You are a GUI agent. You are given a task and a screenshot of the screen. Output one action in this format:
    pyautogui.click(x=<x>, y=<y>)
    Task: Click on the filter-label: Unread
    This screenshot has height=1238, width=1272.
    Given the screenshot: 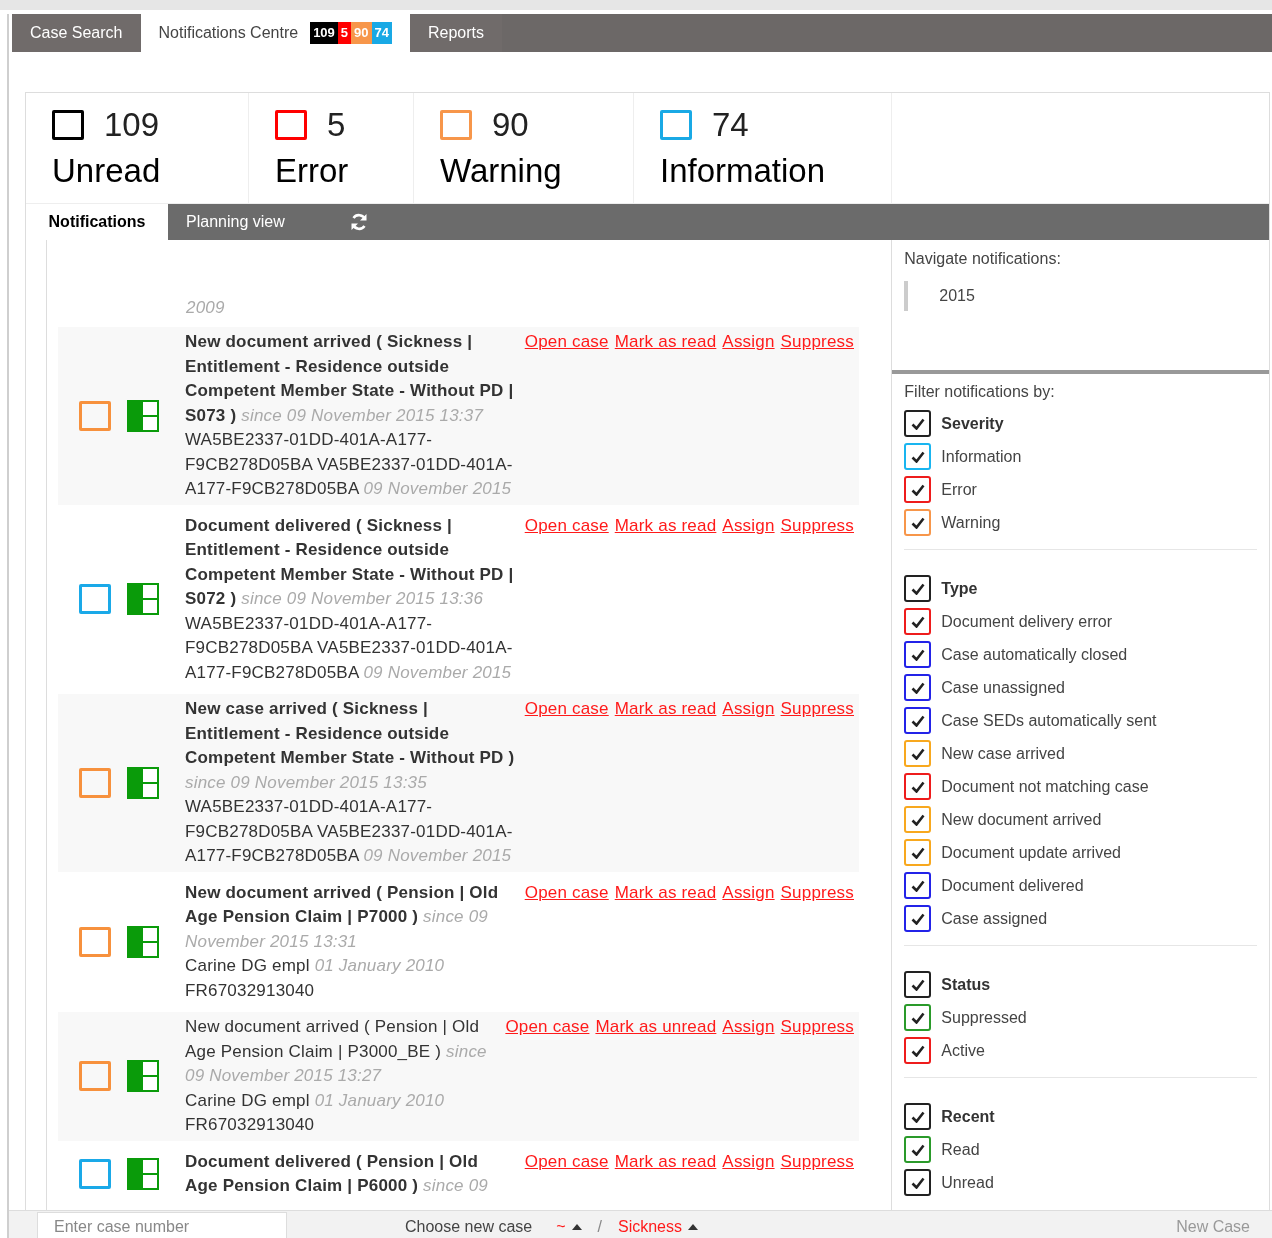 What is the action you would take?
    pyautogui.click(x=967, y=1182)
    